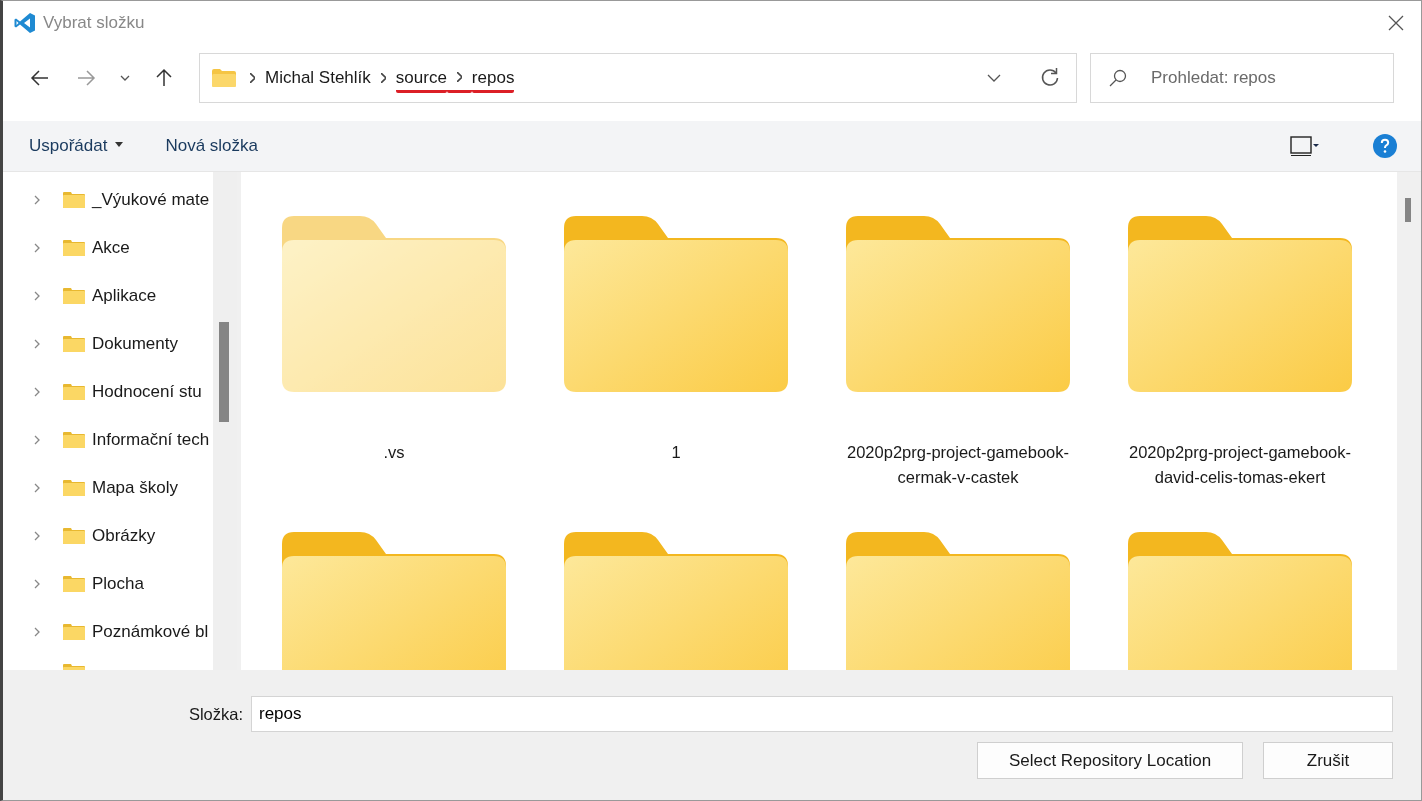 The height and width of the screenshot is (801, 1422). Describe the element at coordinates (1240, 374) in the screenshot. I see `folder-item: 2020p2prg-project-gamebook-david-celis-tomas-ekert` at that location.